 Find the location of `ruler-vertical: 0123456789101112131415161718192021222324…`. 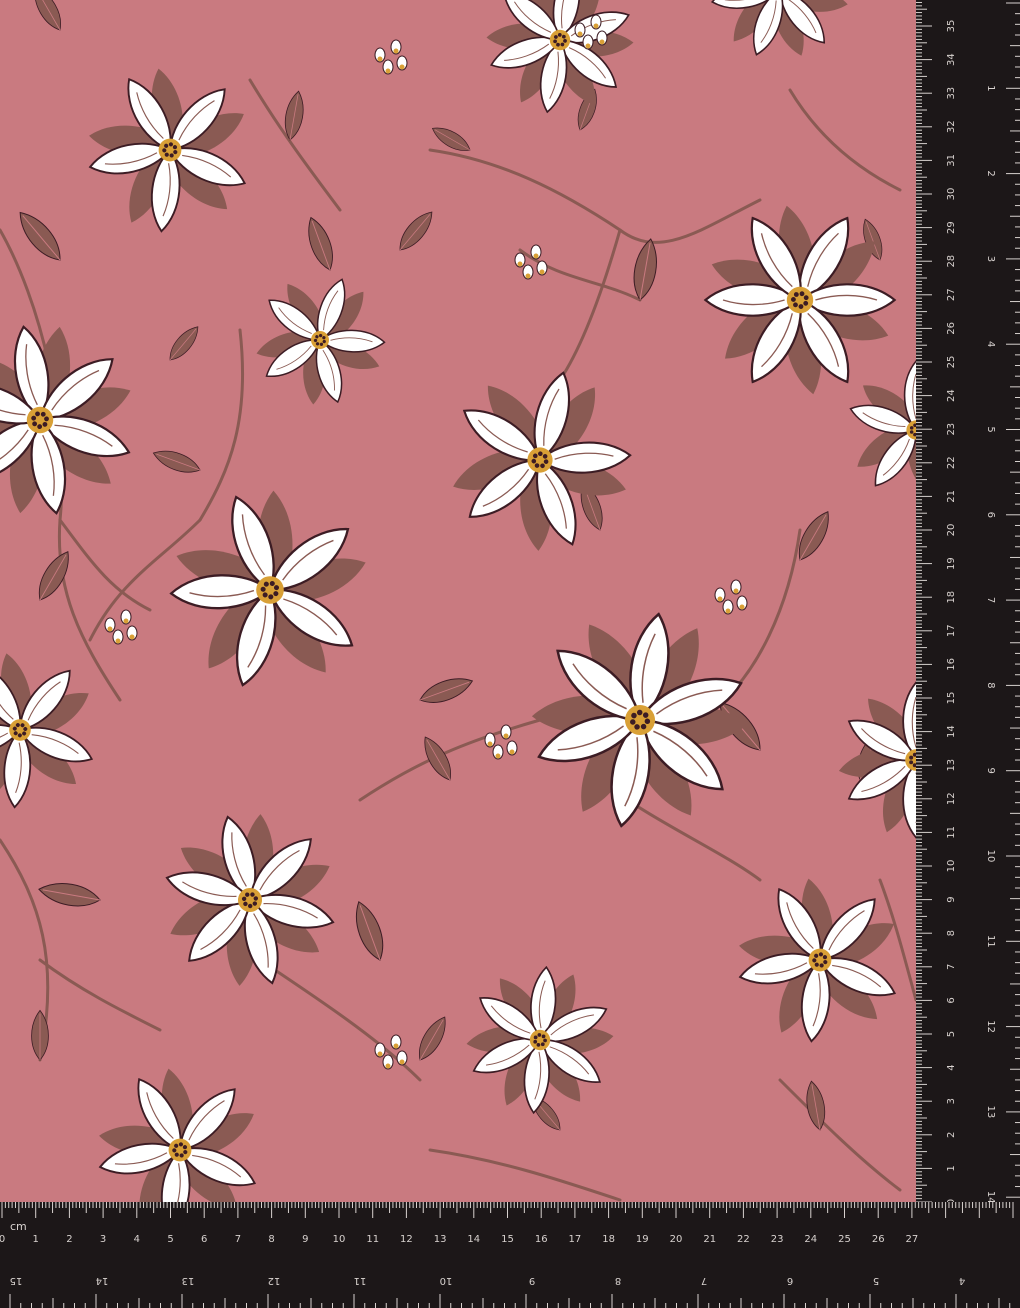

ruler-vertical: 0123456789101112131415161718192021222324… is located at coordinates (968, 654).